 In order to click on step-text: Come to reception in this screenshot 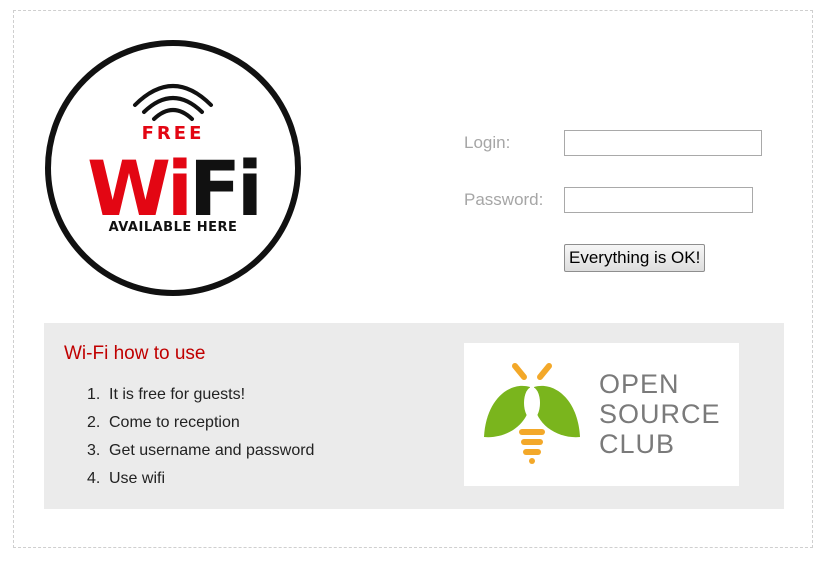, I will do `click(174, 422)`.